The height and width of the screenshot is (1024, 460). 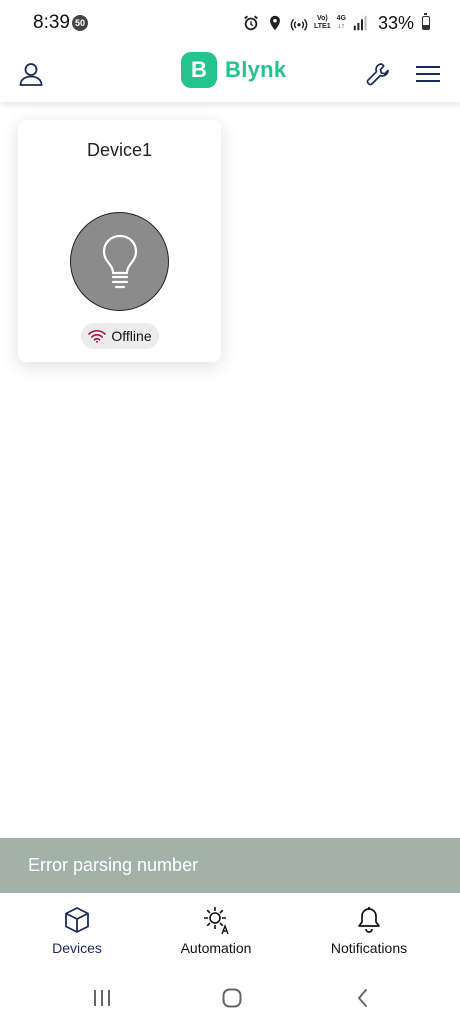 I want to click on system-navigation-bar, so click(x=230, y=997).